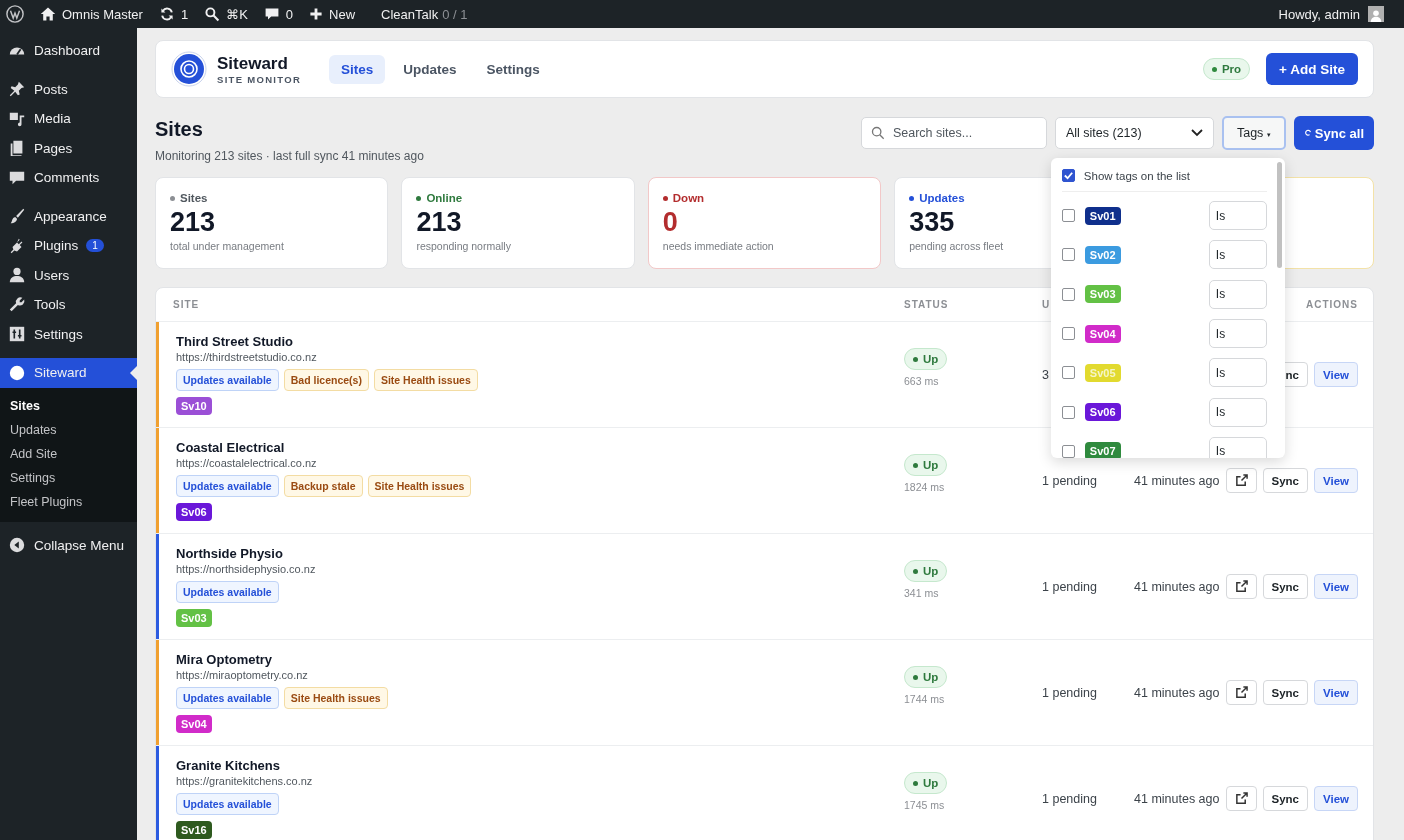 The image size is (1404, 840). Describe the element at coordinates (513, 69) in the screenshot. I see `nav-tab: Settings` at that location.